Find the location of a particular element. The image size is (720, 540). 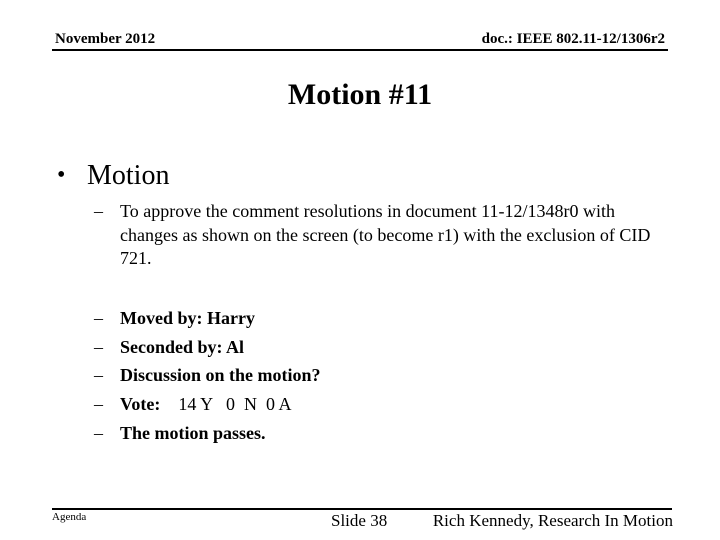

list-item-moved-by: – Moved by: Harry is located at coordinates (207, 319).